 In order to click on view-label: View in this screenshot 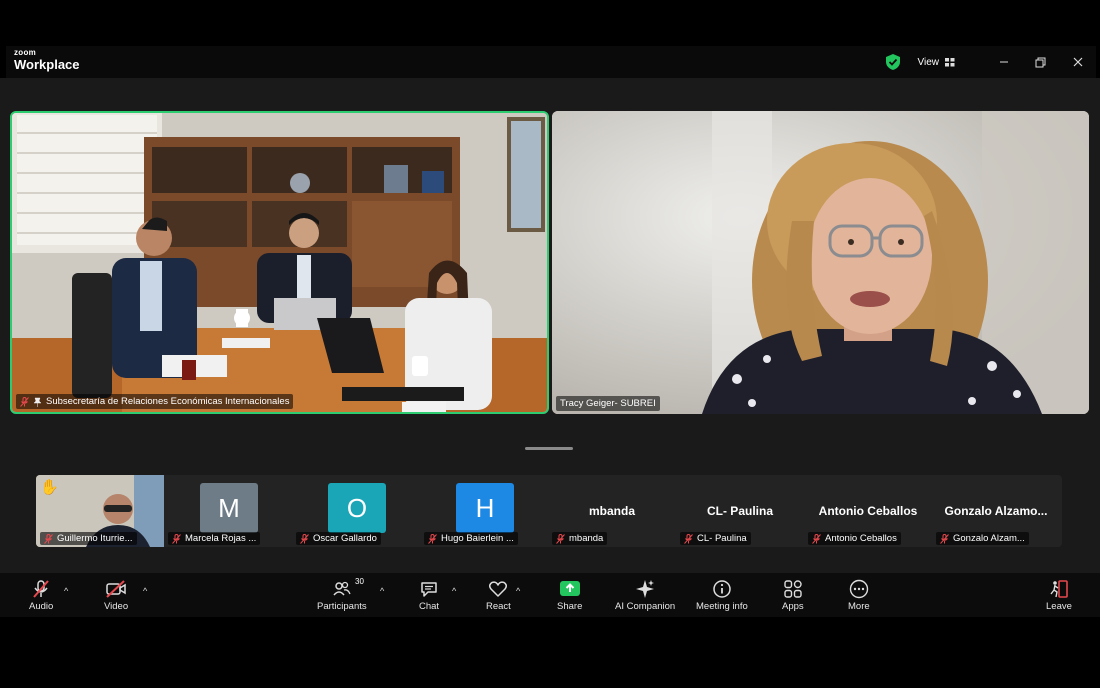, I will do `click(928, 62)`.